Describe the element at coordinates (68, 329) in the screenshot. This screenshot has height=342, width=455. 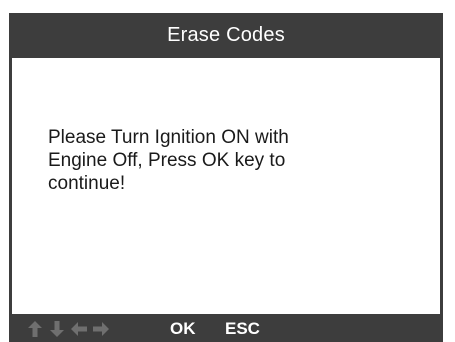
I see `navigation-arrows` at that location.